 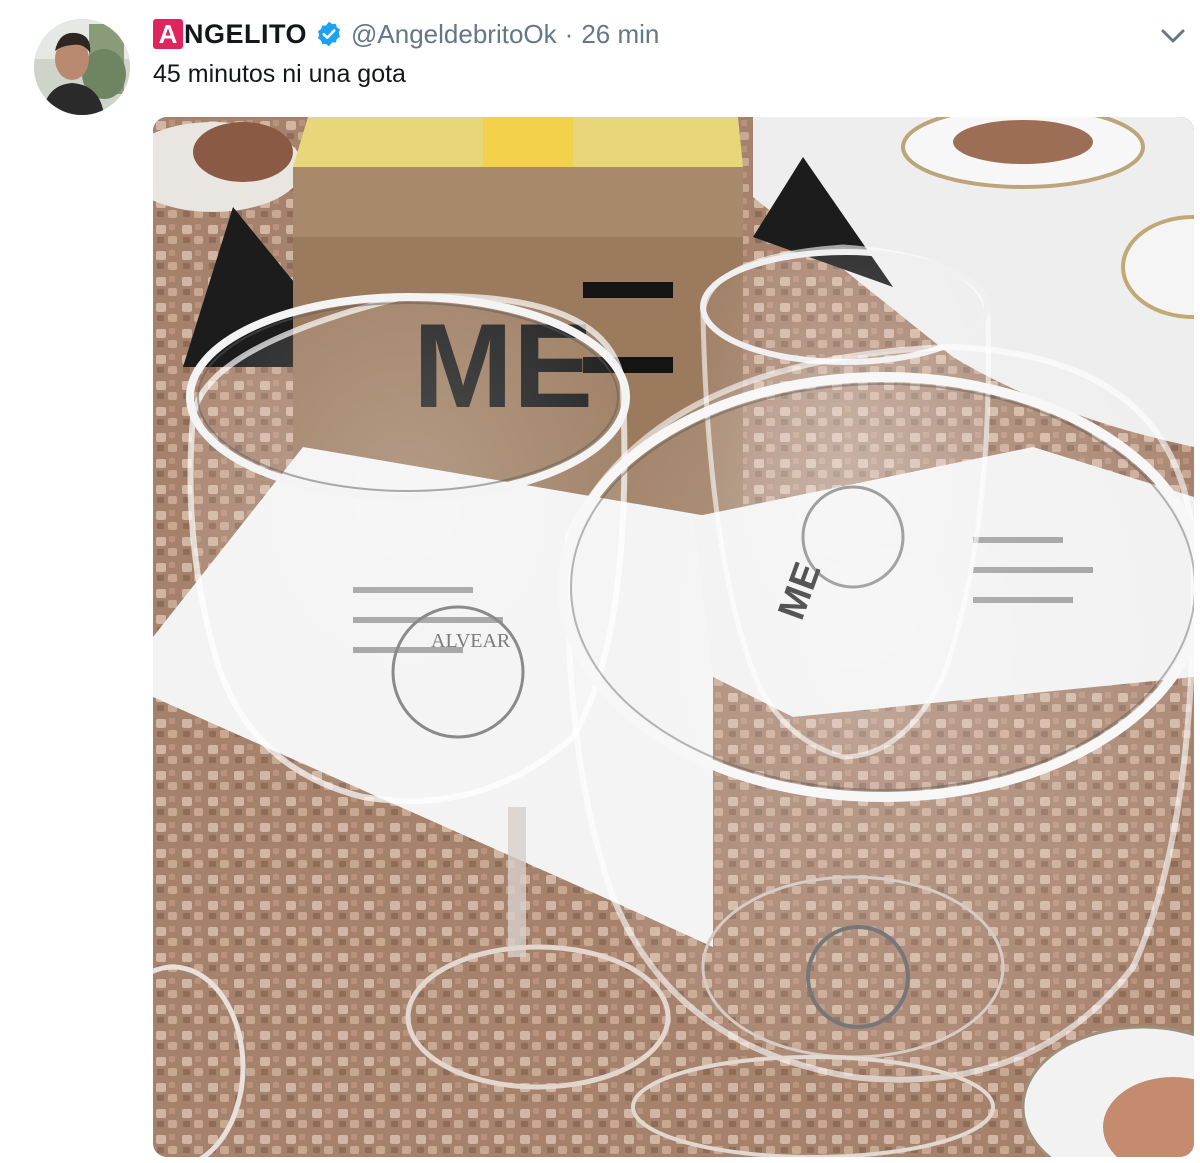 What do you see at coordinates (168, 34) in the screenshot?
I see `brand-letter-badge: A` at bounding box center [168, 34].